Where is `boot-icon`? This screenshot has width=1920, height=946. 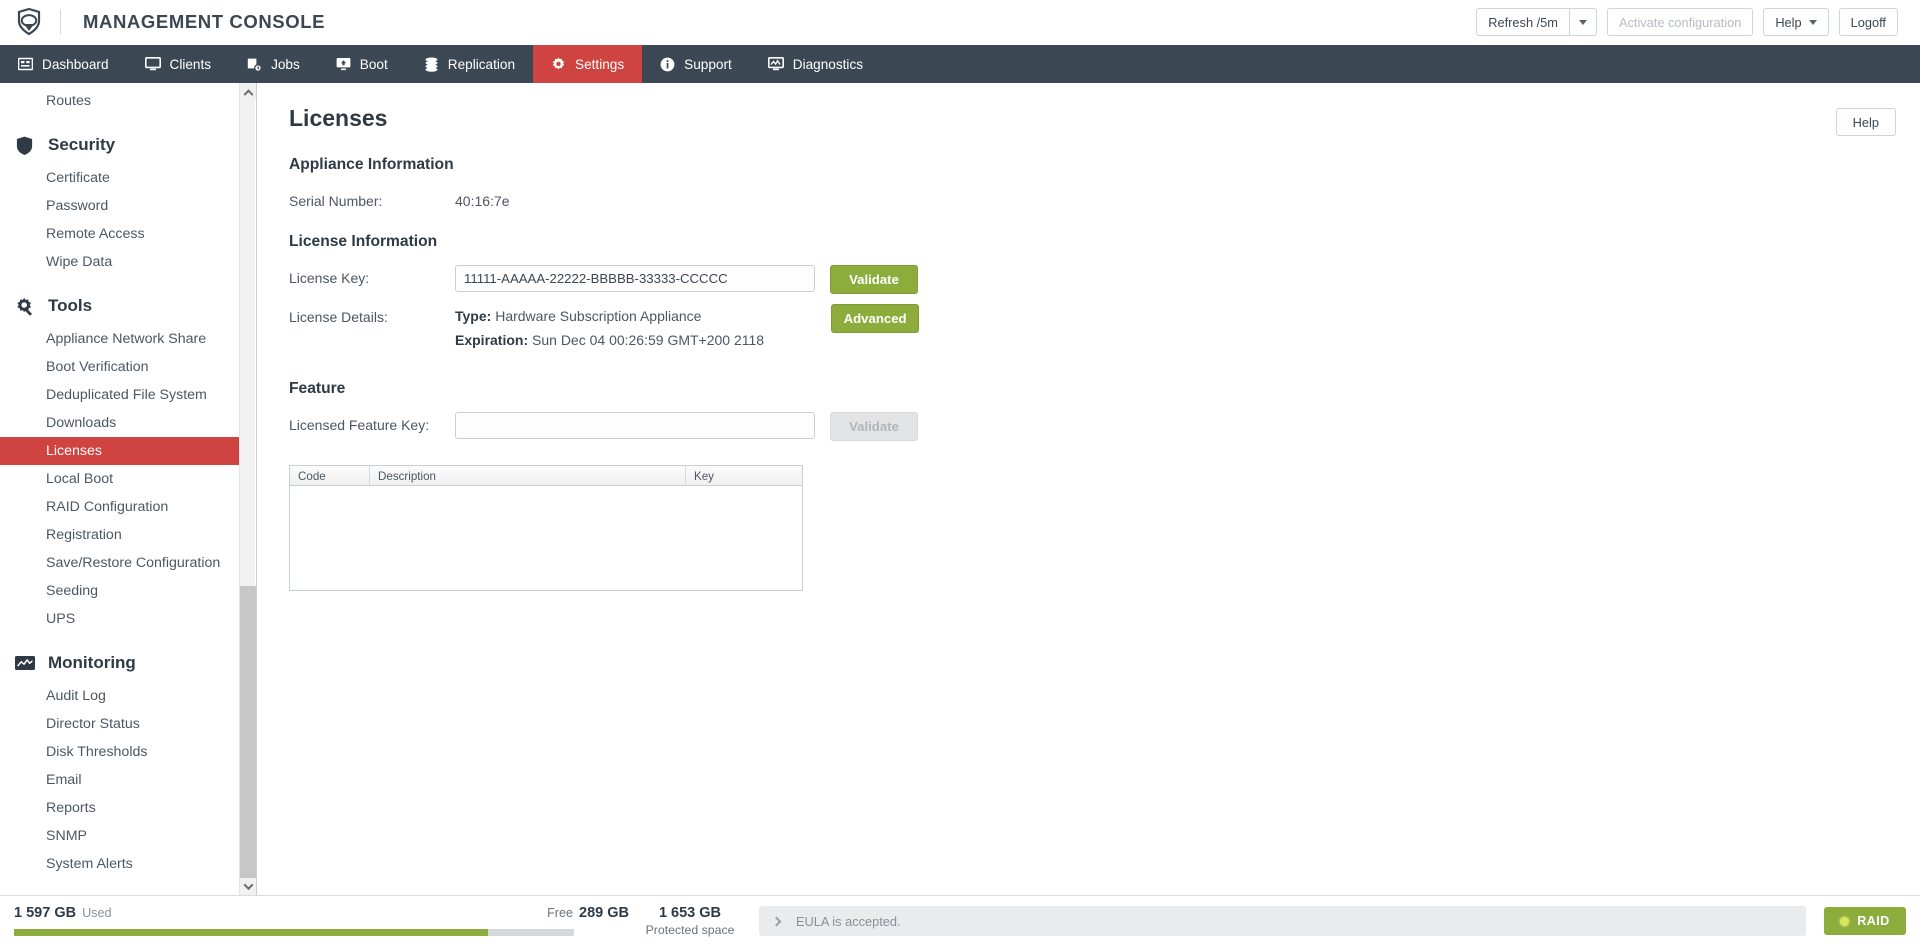
boot-icon is located at coordinates (343, 64).